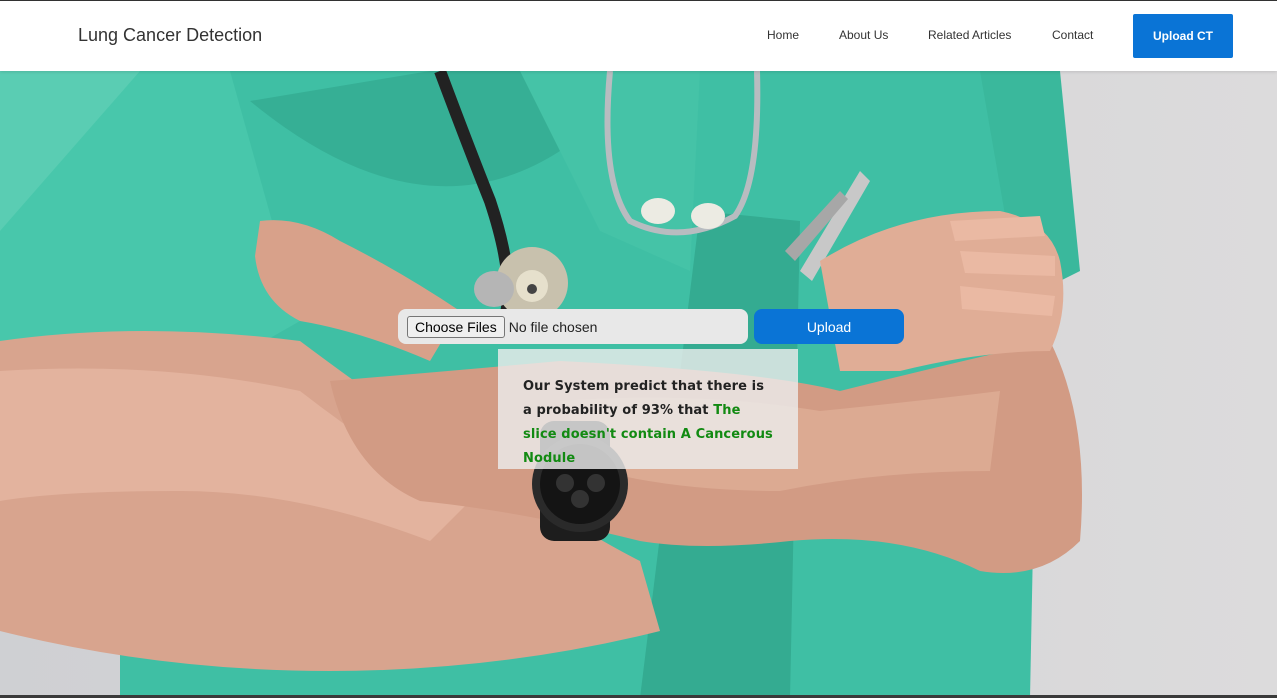 This screenshot has height=698, width=1277. Describe the element at coordinates (170, 35) in the screenshot. I see `brand-title: Lung Cancer Detection` at that location.